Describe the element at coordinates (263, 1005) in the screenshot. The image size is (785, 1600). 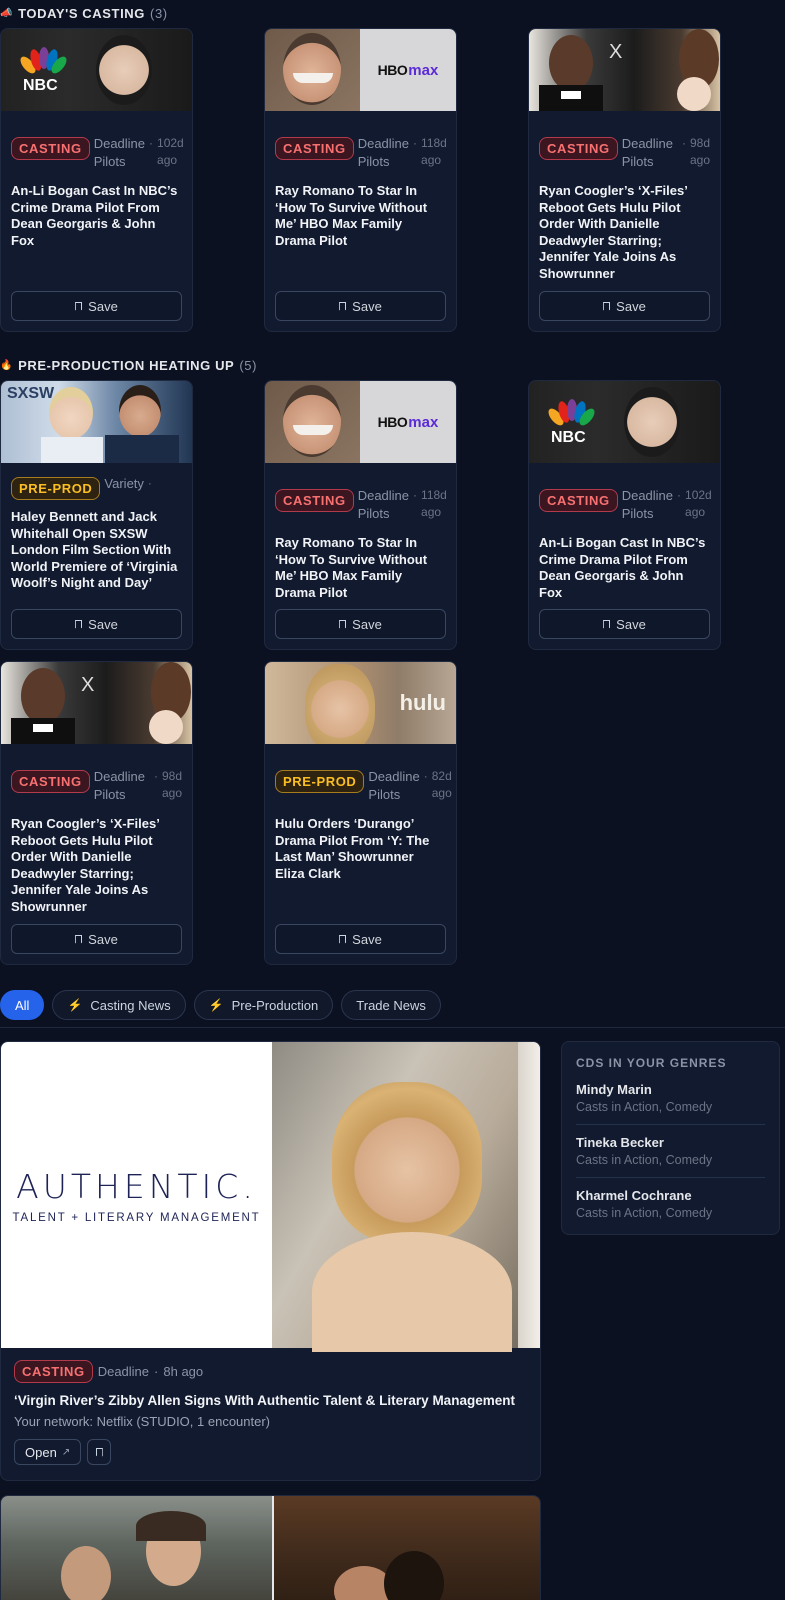
I see `filter-pre-production: ⚡ Pre-Production` at that location.